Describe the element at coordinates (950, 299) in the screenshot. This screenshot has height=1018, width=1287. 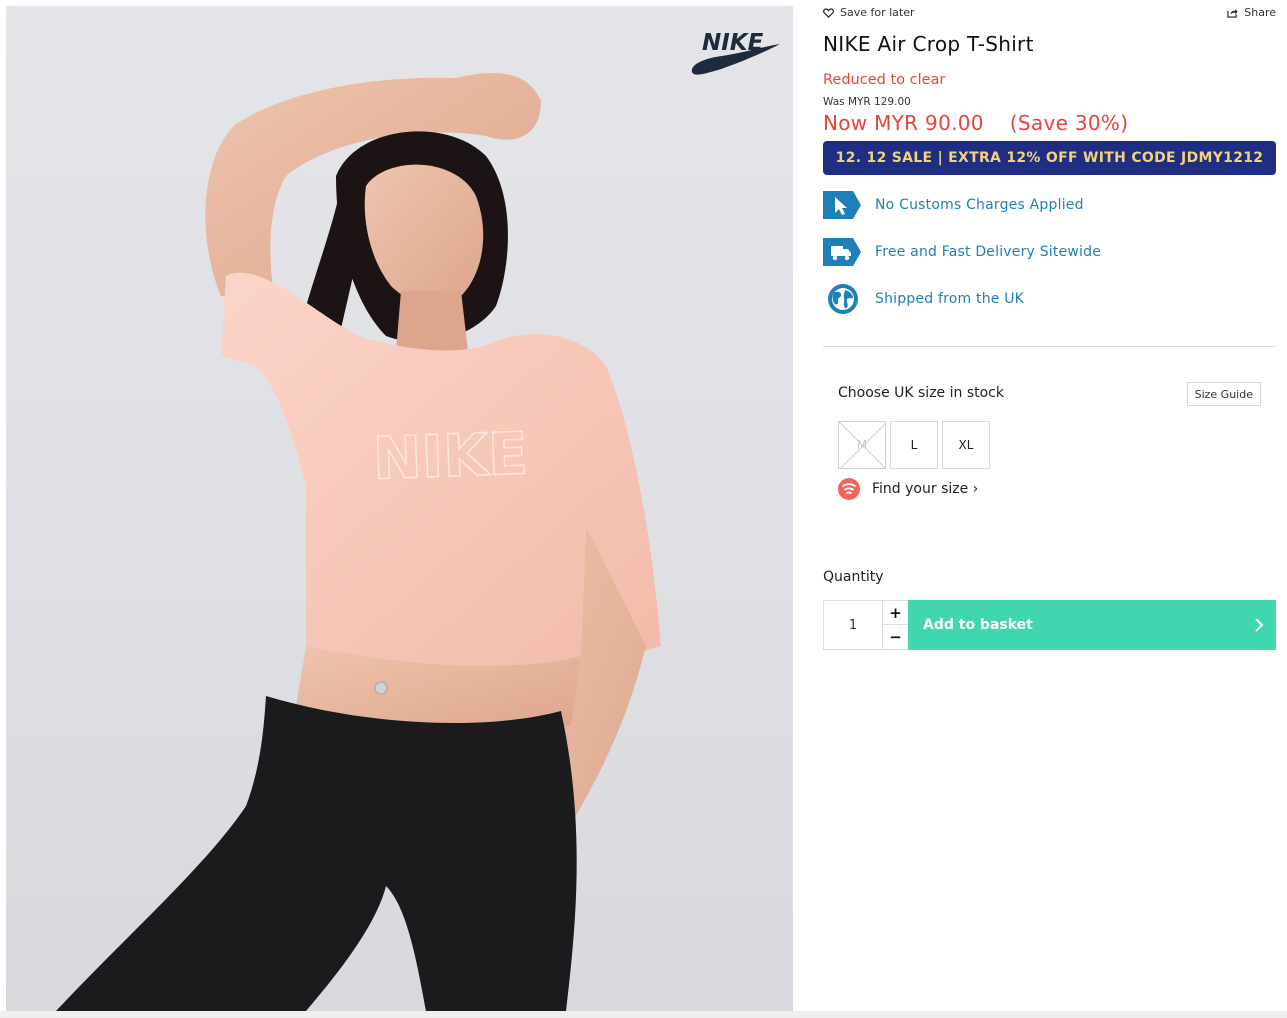
I see `feature-label: Shipped from the UK` at that location.